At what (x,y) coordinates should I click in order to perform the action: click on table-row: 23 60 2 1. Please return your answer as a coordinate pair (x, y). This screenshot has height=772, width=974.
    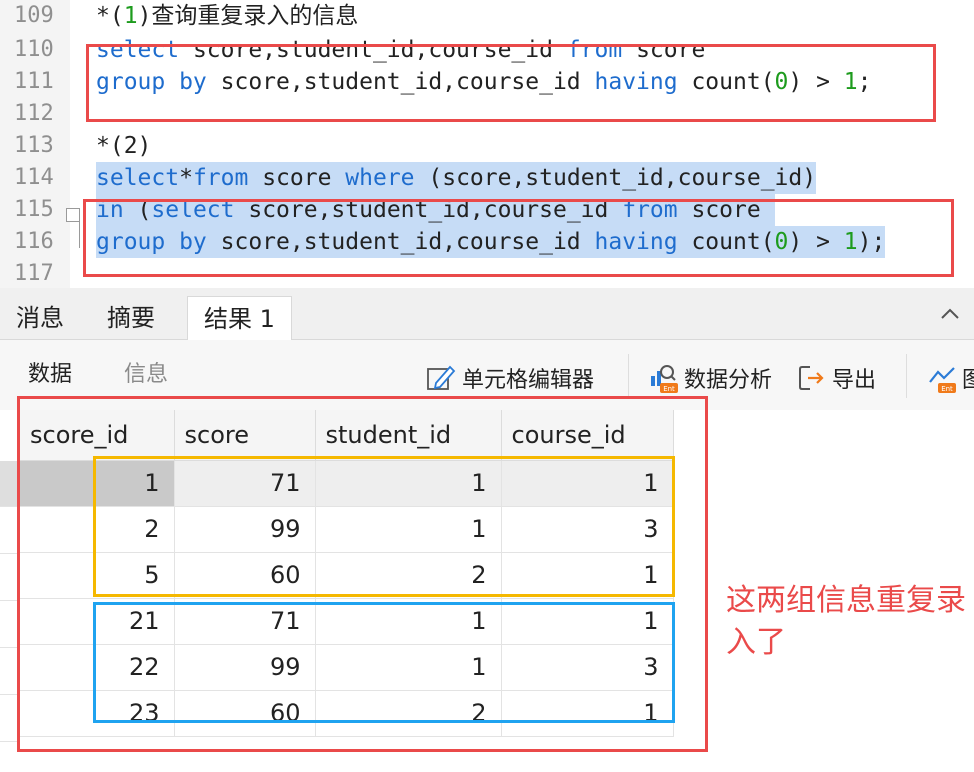
    Looking at the image, I should click on (347, 713).